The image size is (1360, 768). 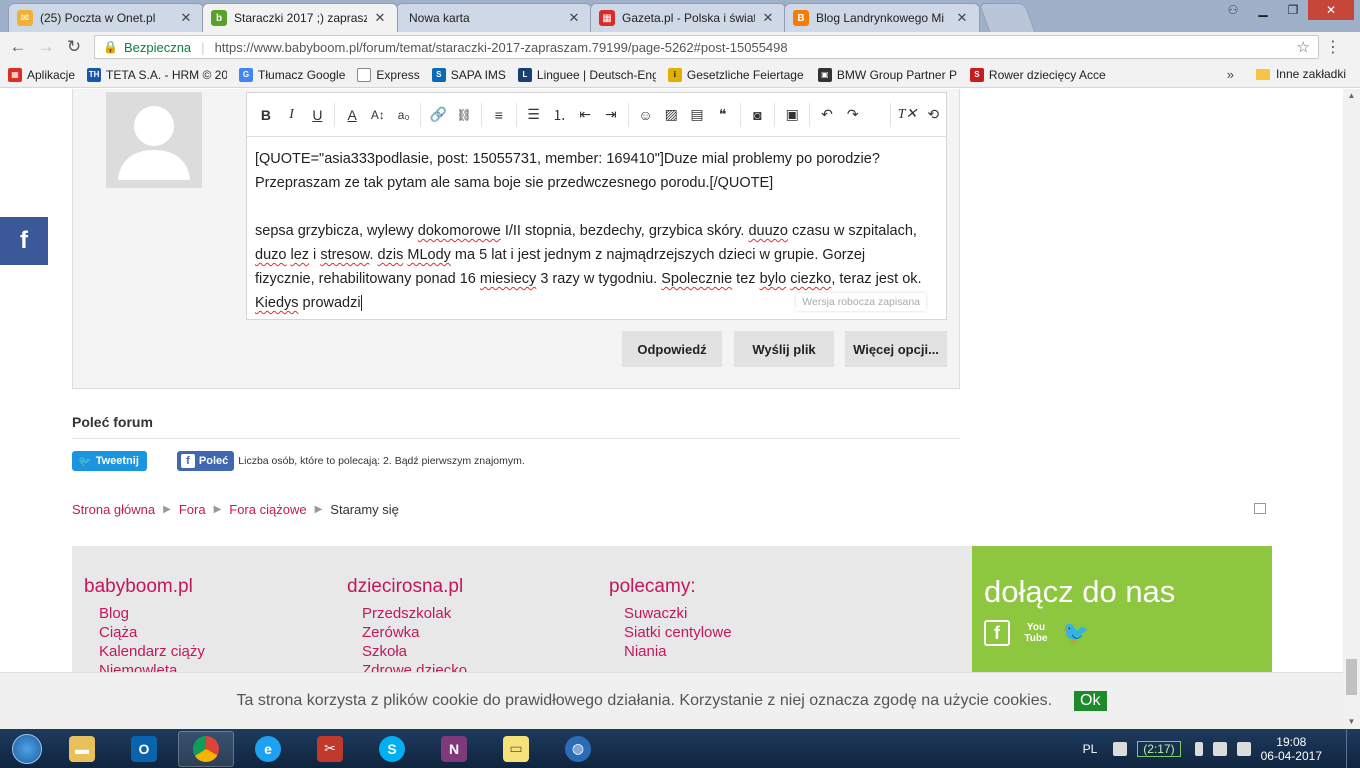 I want to click on font-size-icon: A↕, so click(x=378, y=115).